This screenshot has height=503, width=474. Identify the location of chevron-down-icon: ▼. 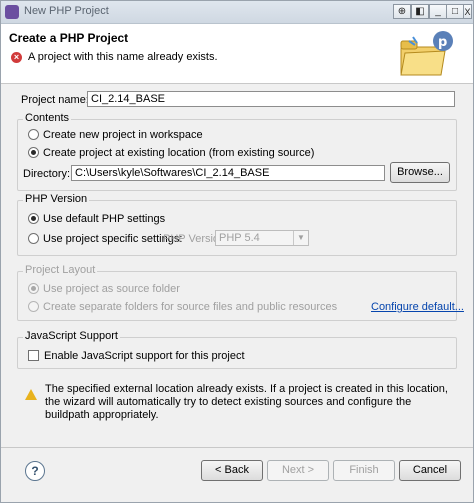
(300, 238).